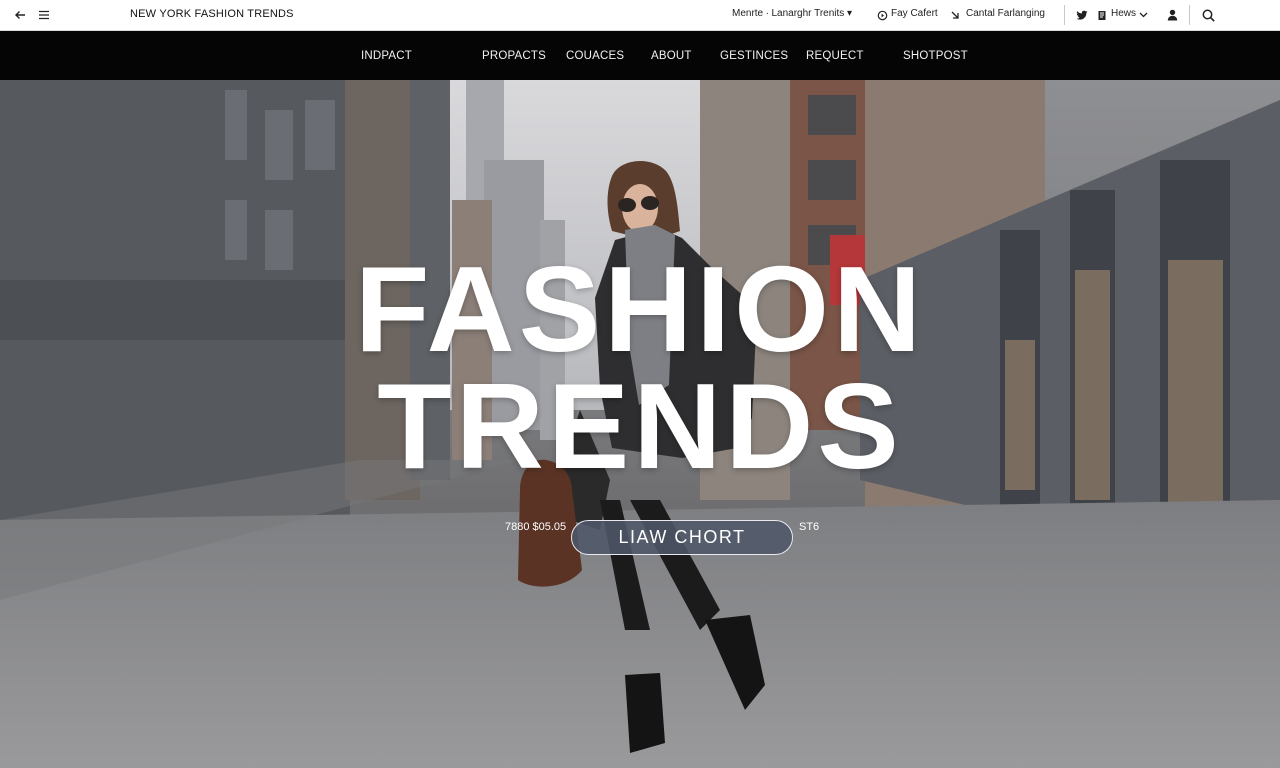 The height and width of the screenshot is (768, 1280). What do you see at coordinates (682, 537) in the screenshot?
I see `cta-button: LIAW CHORT` at bounding box center [682, 537].